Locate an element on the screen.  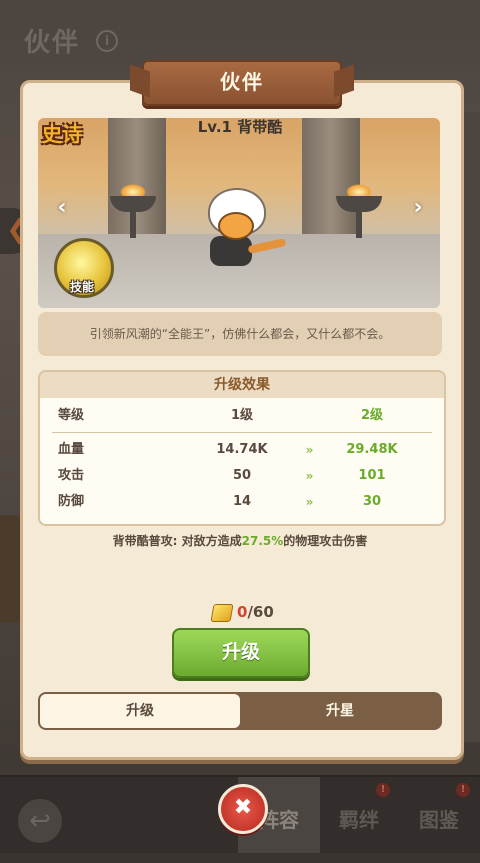
hero-character is located at coordinates (245, 231).